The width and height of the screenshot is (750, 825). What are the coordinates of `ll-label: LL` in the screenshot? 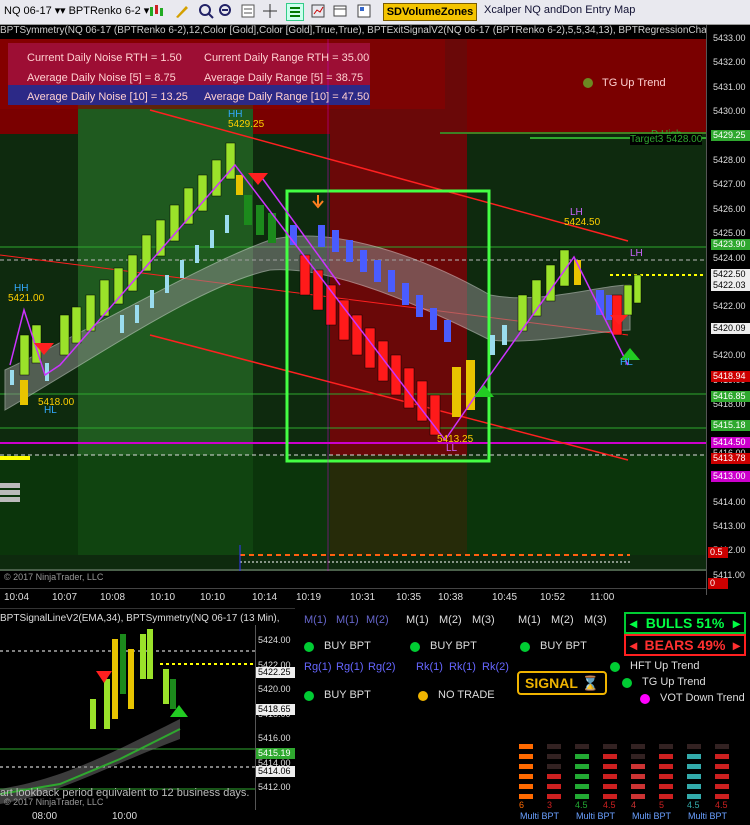 It's located at (452, 448).